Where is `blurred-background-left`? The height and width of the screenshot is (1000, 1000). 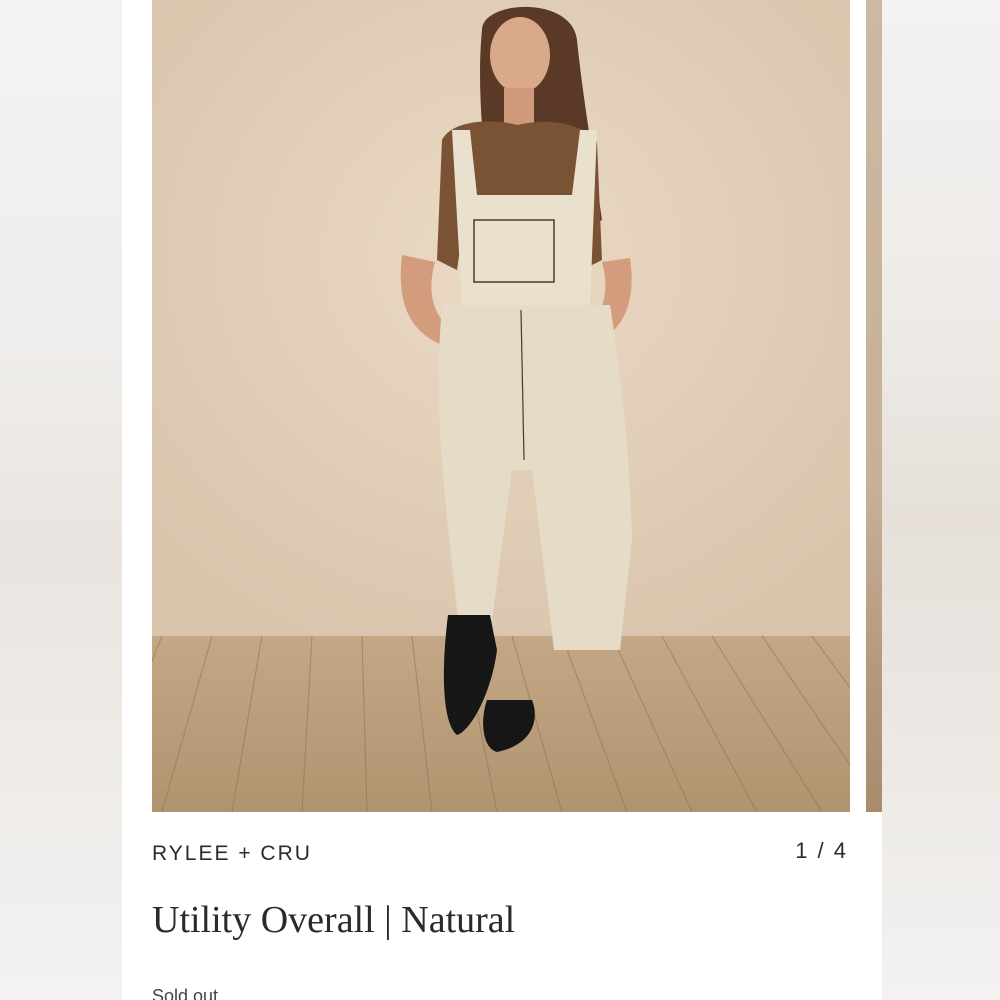
blurred-background-left is located at coordinates (61, 500).